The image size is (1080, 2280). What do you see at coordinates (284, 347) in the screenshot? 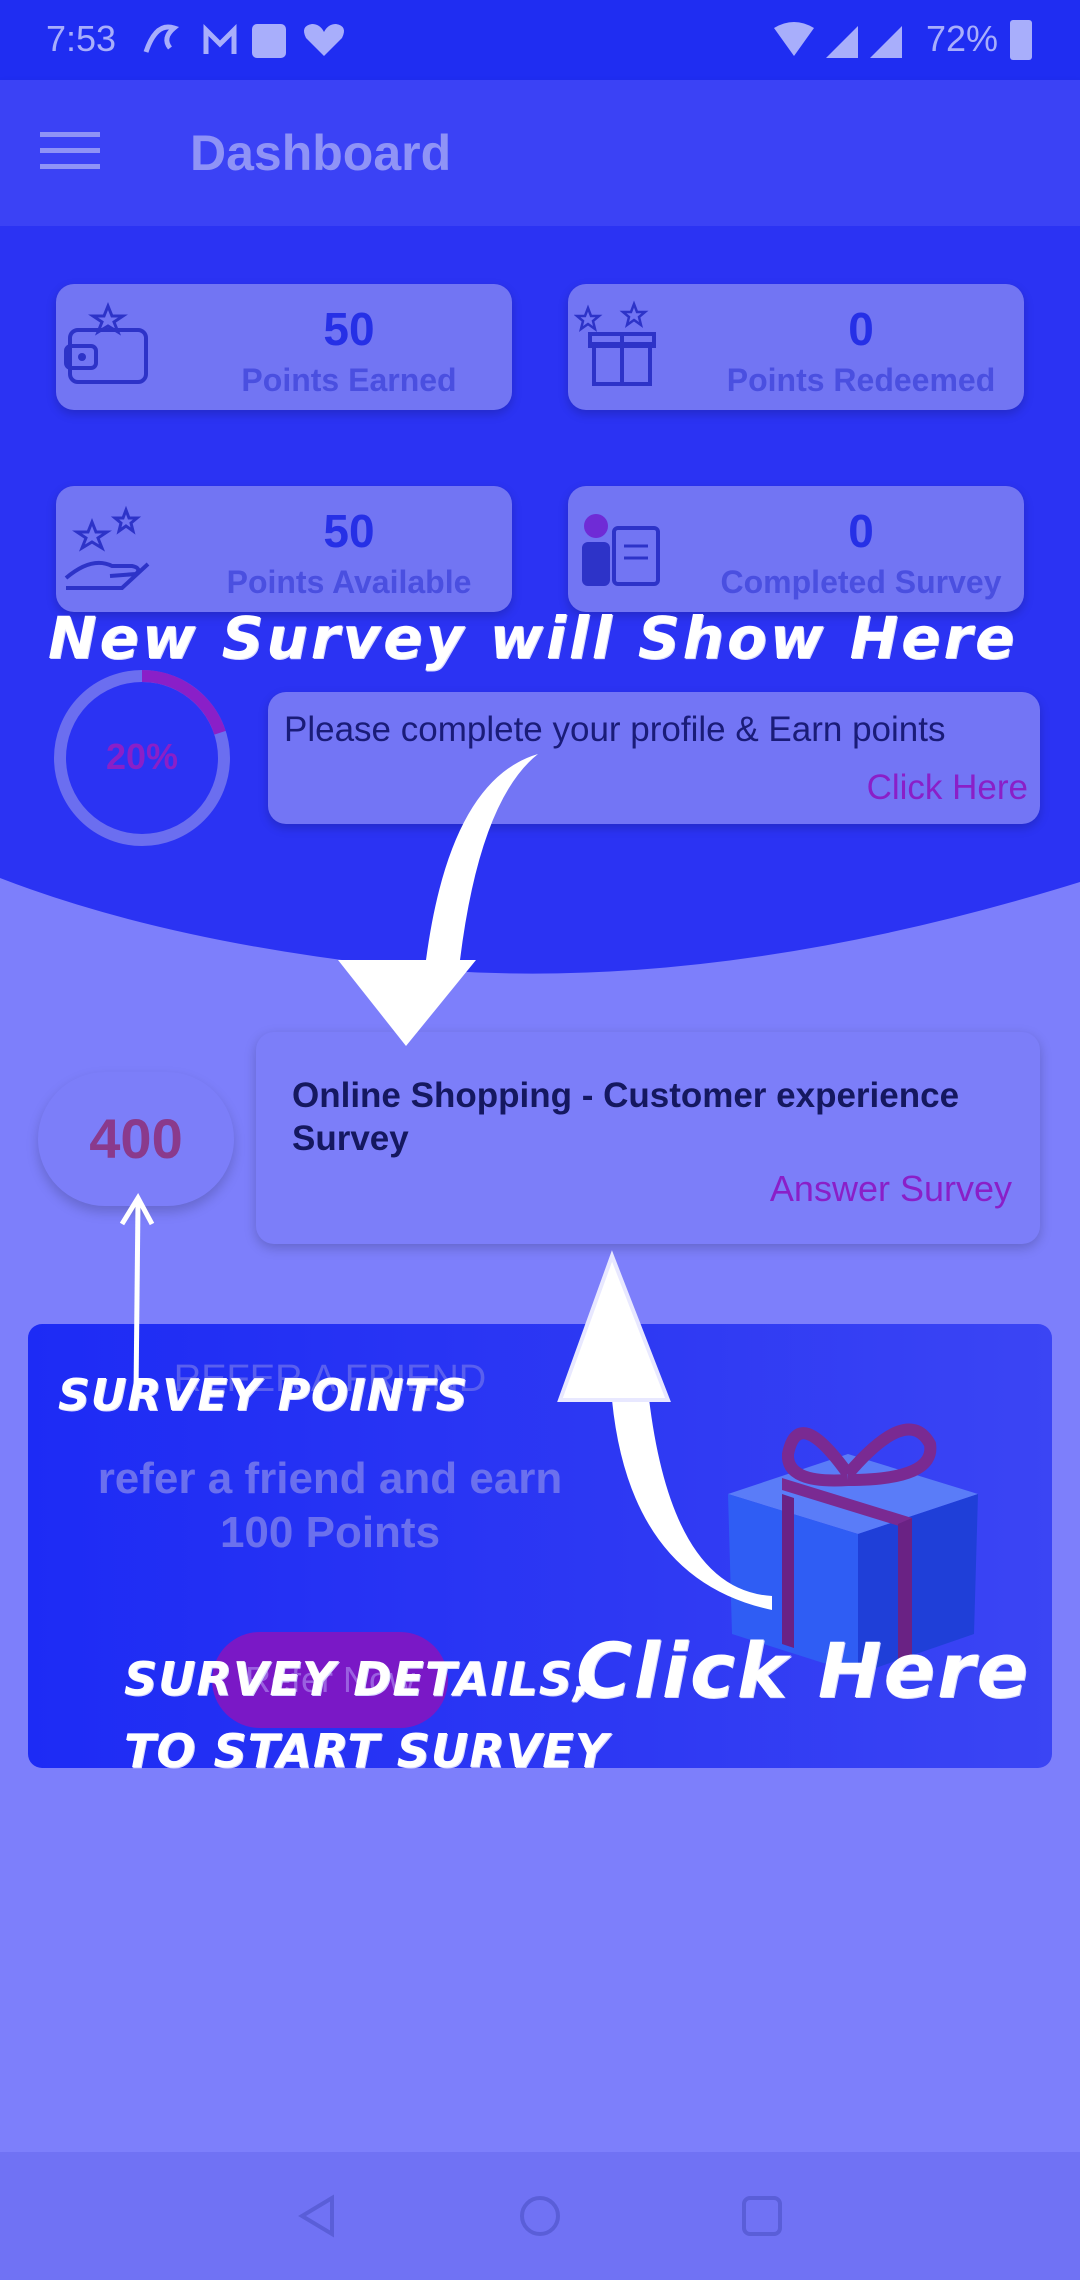
I see `stat-card-points-earned: 50 Points Earned` at bounding box center [284, 347].